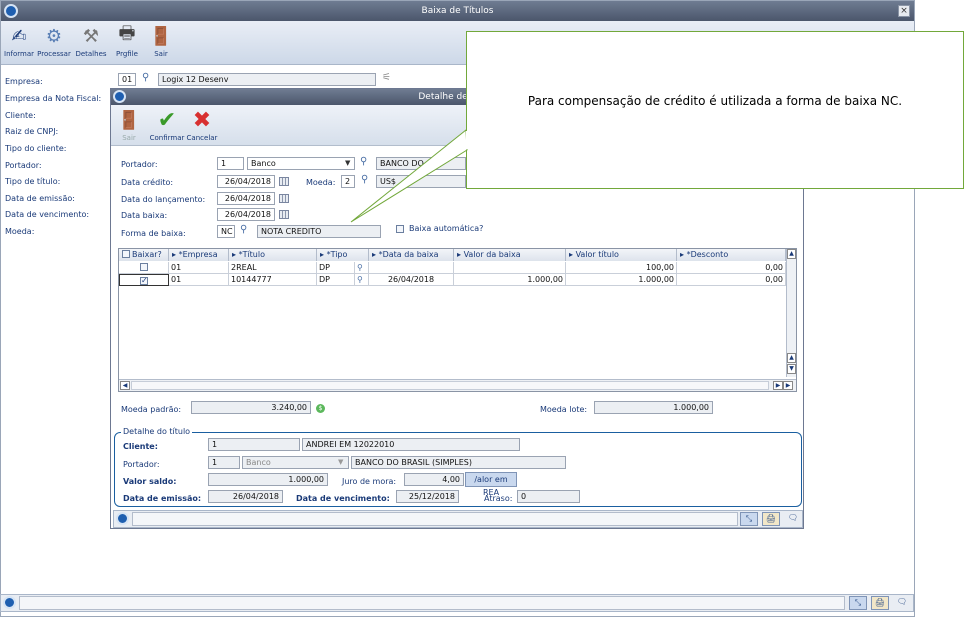 The image size is (970, 619). I want to click on status-logo-icon, so click(9, 602).